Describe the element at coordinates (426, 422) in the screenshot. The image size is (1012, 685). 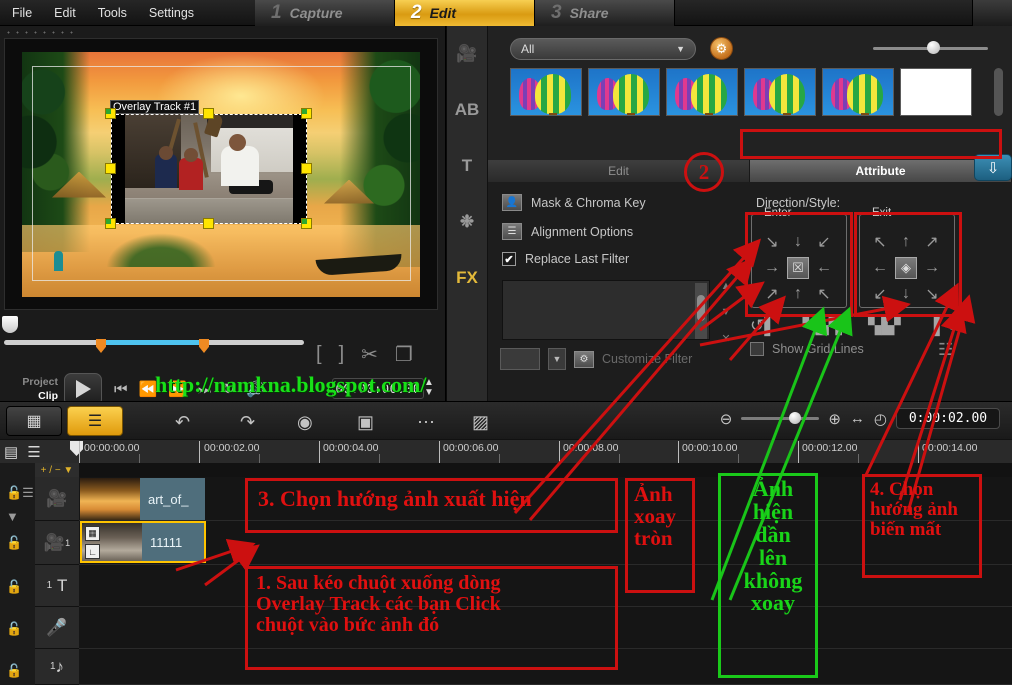
I see `audio-mixer-icon: ⋯` at that location.